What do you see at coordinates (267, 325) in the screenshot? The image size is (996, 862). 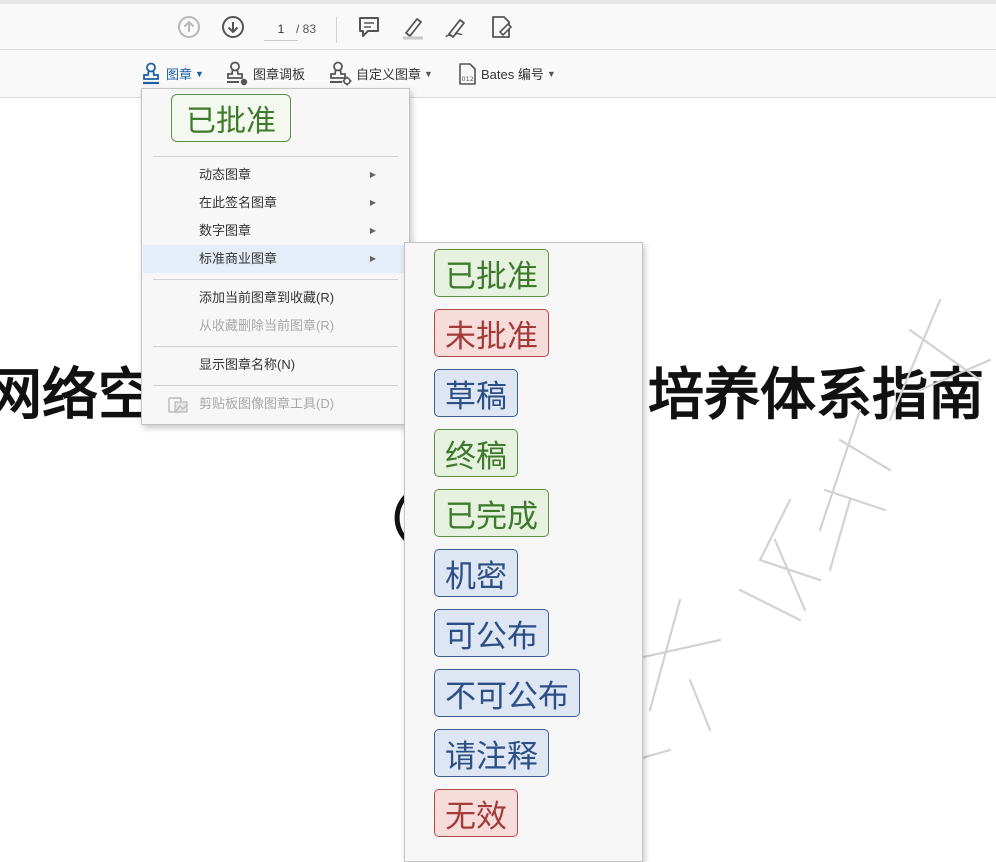 I see `menu-item-remove-from-favorites: 从收藏删除当前图章(R)` at bounding box center [267, 325].